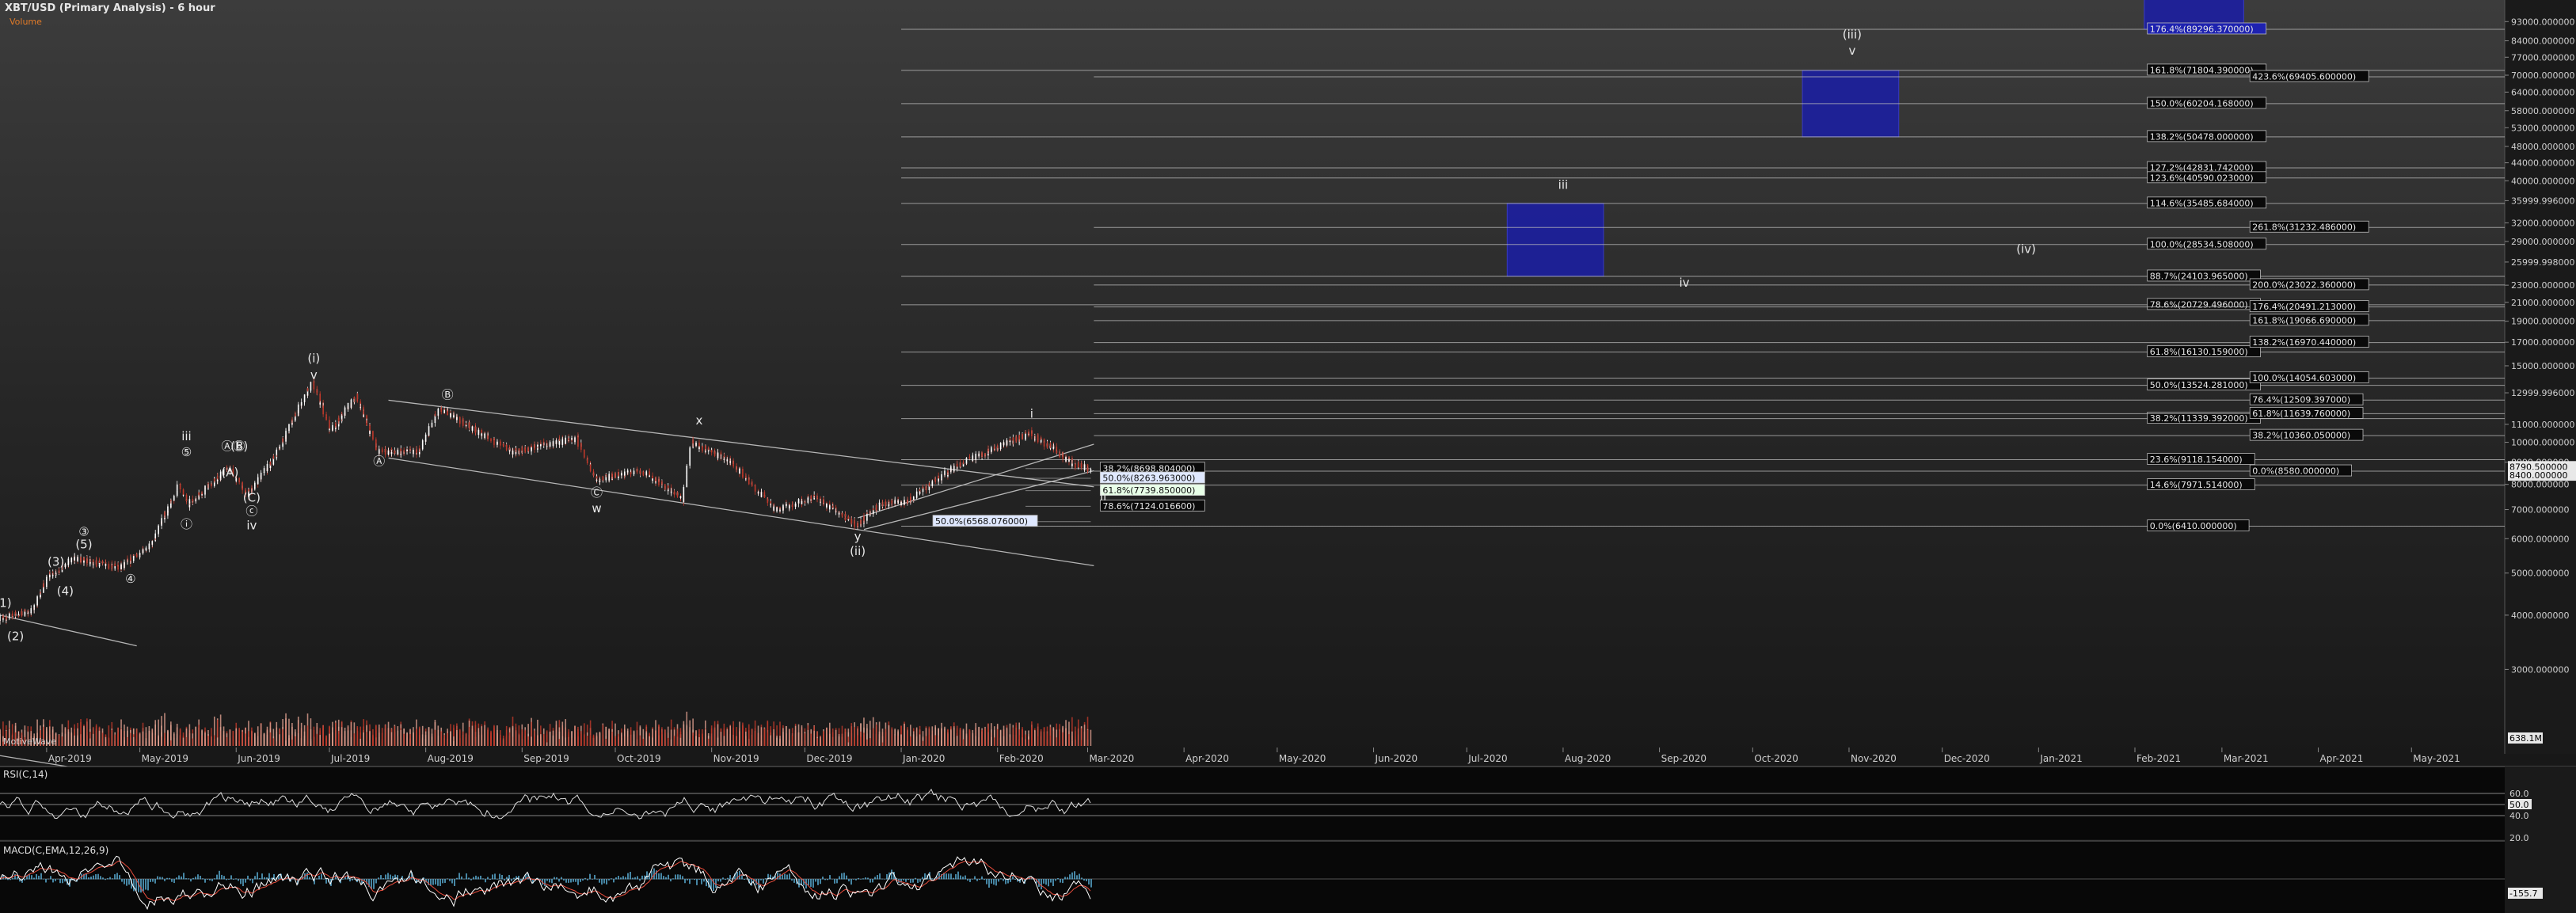 The height and width of the screenshot is (913, 2576). What do you see at coordinates (597, 492) in the screenshot?
I see `wave-label: Ⓒ` at bounding box center [597, 492].